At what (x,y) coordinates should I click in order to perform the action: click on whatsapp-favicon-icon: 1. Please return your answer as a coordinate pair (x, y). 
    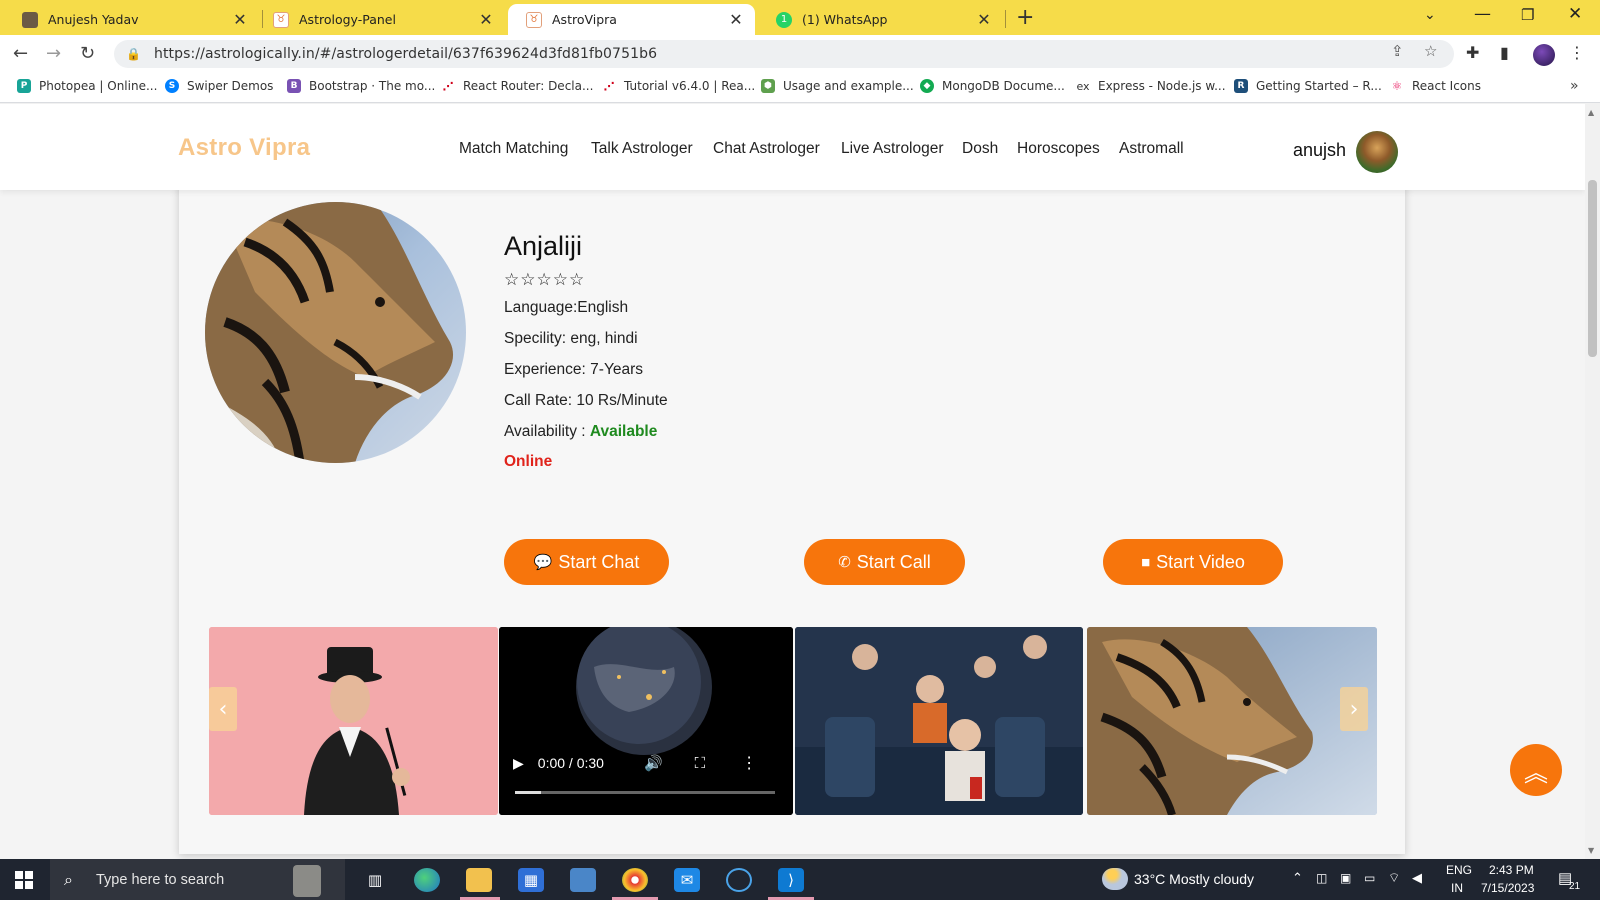
    Looking at the image, I should click on (784, 19).